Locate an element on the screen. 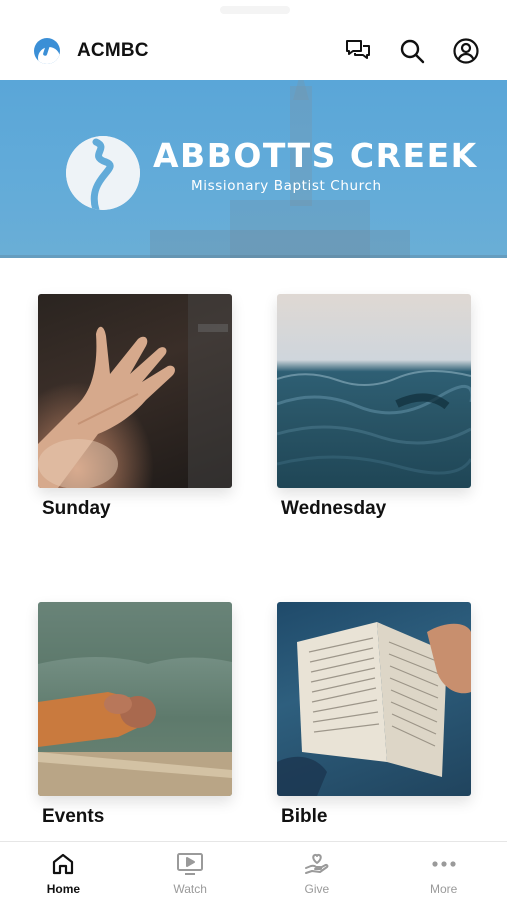  status-bar is located at coordinates (253, 11).